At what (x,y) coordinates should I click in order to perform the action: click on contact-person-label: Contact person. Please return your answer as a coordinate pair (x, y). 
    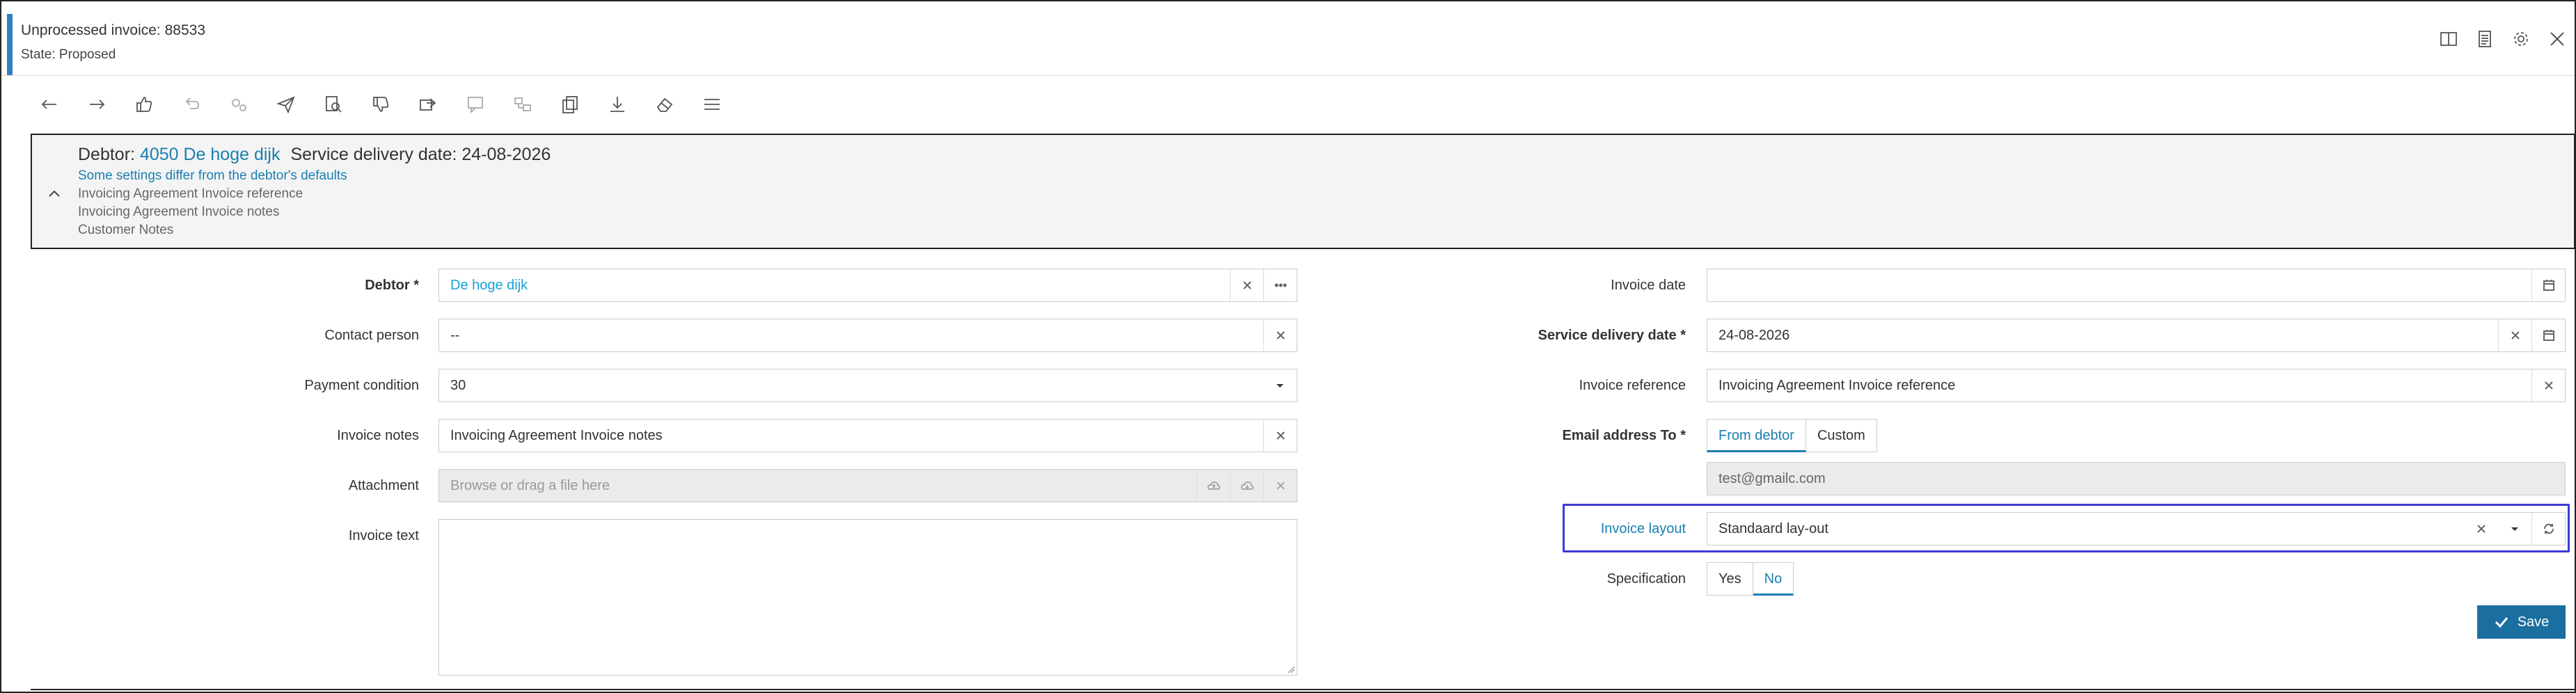
    Looking at the image, I should click on (371, 335).